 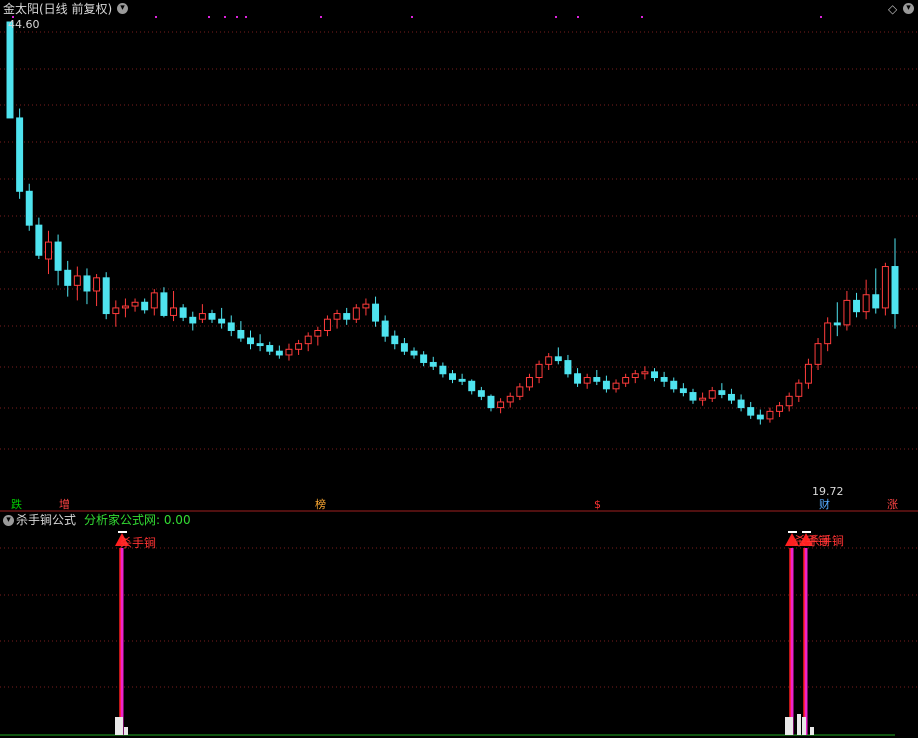 What do you see at coordinates (892, 504) in the screenshot?
I see `event-badge: 涨` at bounding box center [892, 504].